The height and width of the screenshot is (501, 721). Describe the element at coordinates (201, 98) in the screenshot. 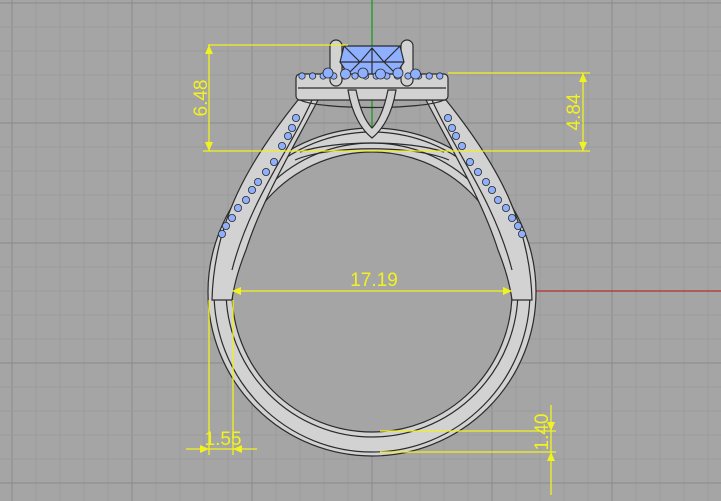

I see `dimension-label-head-height: 6.48` at that location.